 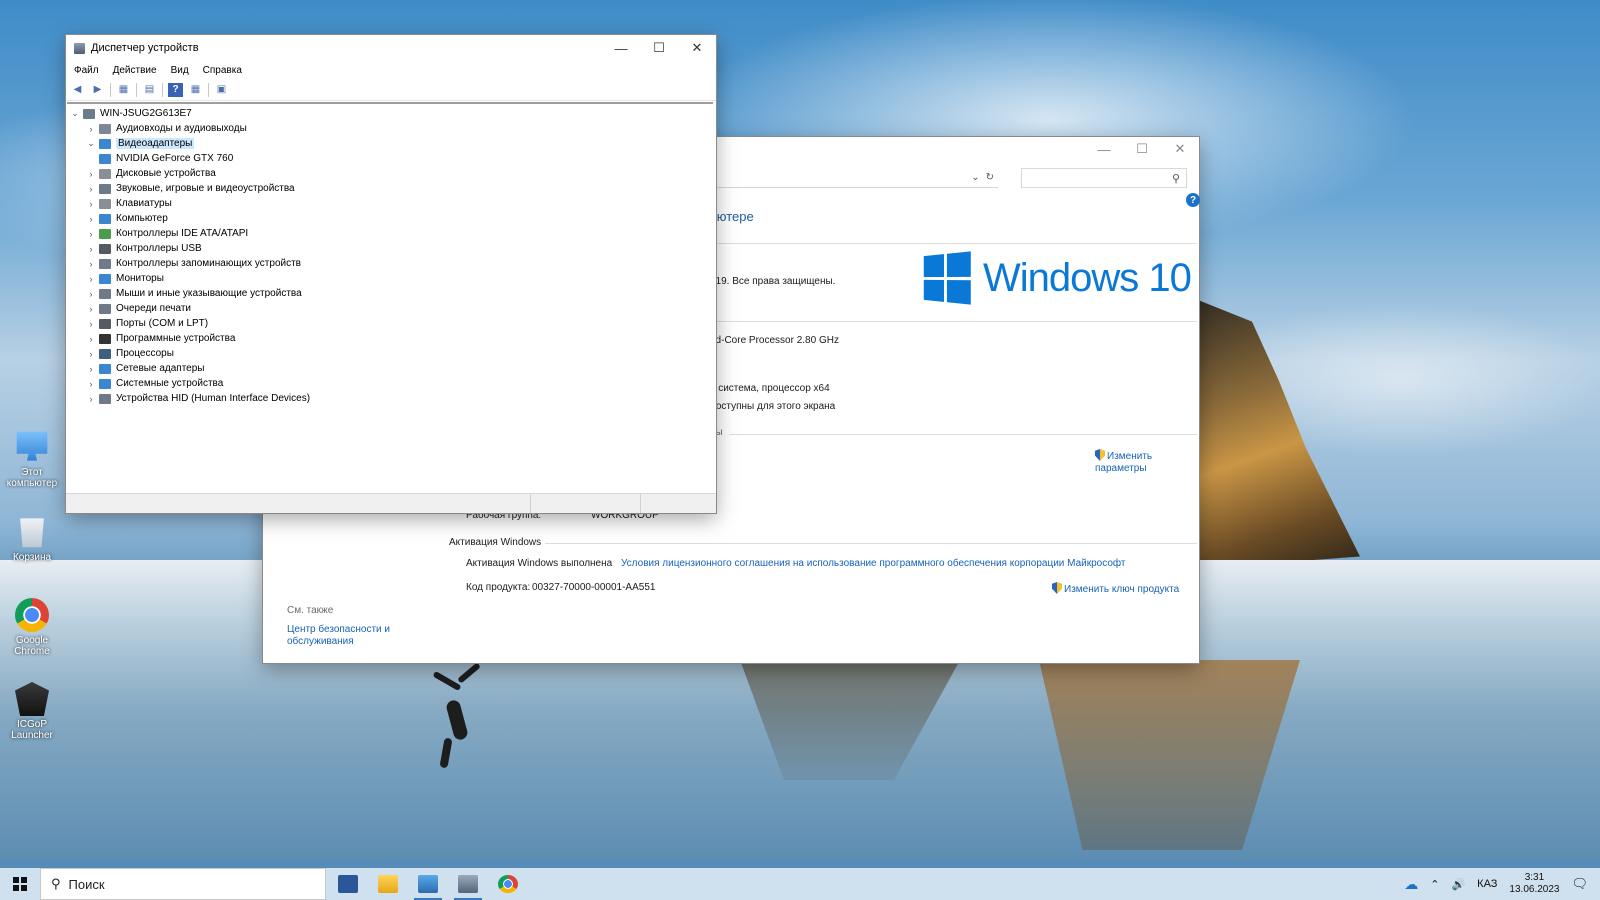 What do you see at coordinates (1534, 884) in the screenshot?
I see `clock: 3:31 13.06.2023` at bounding box center [1534, 884].